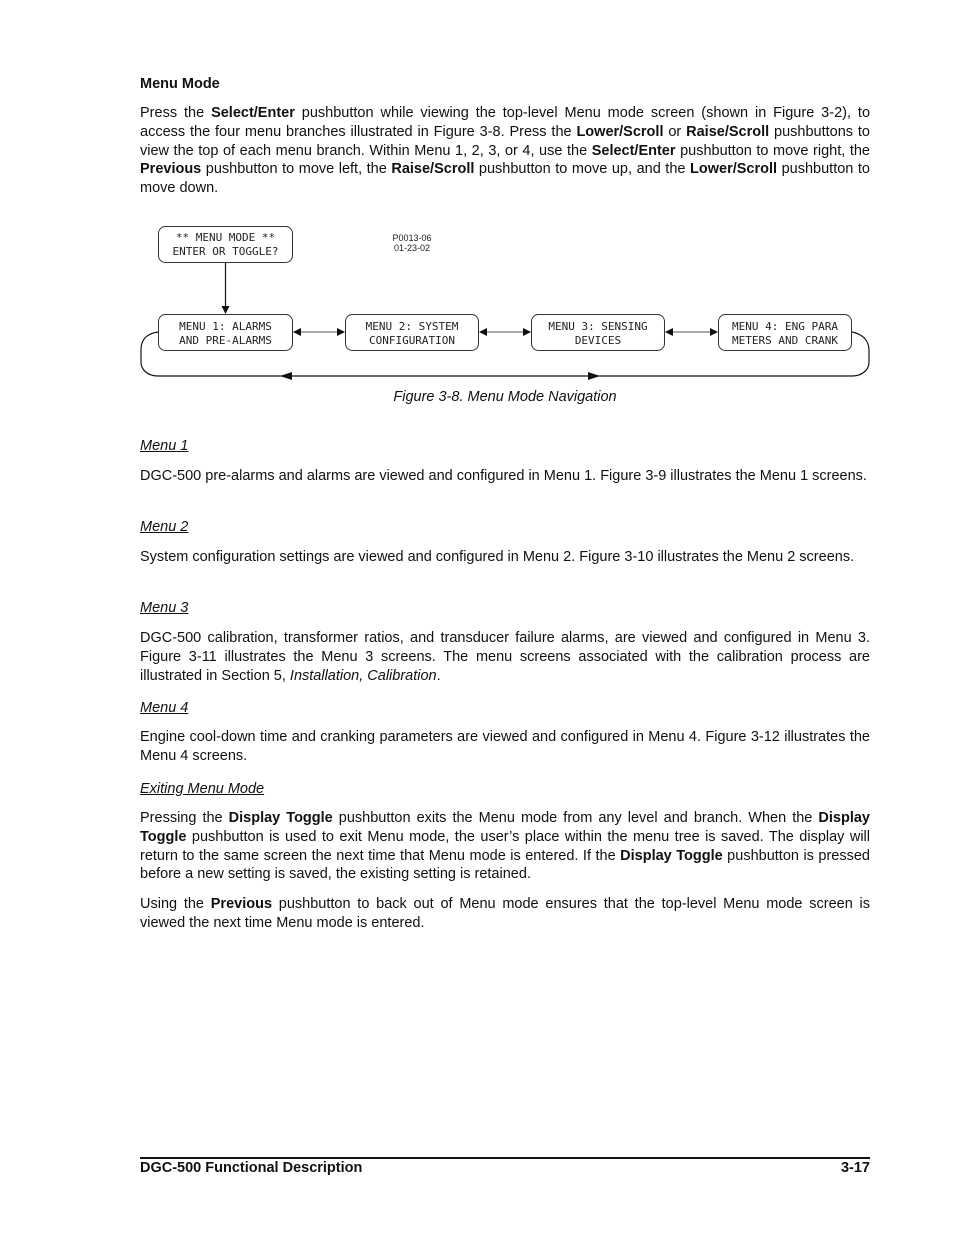 This screenshot has height=1235, width=954. I want to click on drawing-code-line2: 01-23-02, so click(412, 248).